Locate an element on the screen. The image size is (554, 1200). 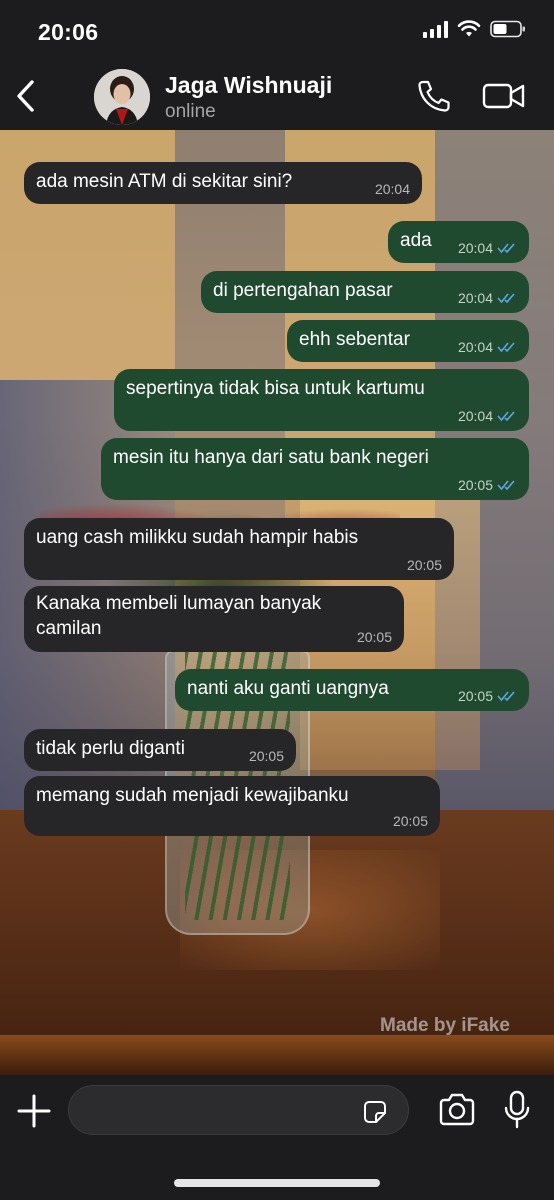
message-input is located at coordinates (238, 1110).